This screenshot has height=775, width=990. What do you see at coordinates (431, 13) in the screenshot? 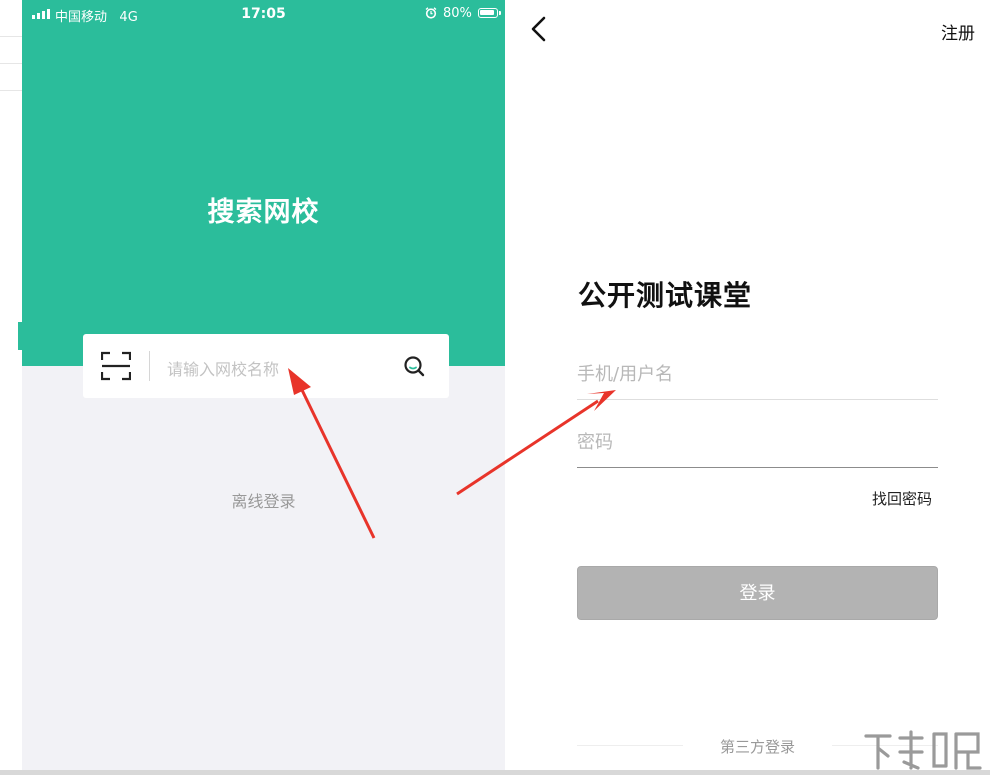
I see `alarm-icon` at bounding box center [431, 13].